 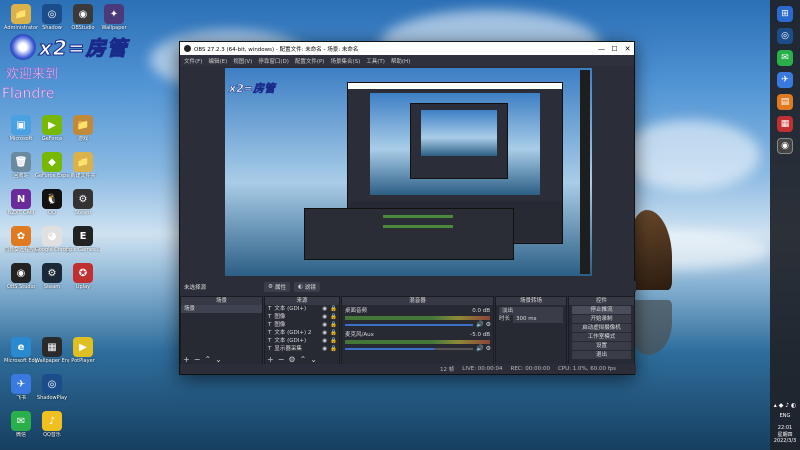 What do you see at coordinates (785, 124) in the screenshot?
I see `app-icon: ▦` at bounding box center [785, 124].